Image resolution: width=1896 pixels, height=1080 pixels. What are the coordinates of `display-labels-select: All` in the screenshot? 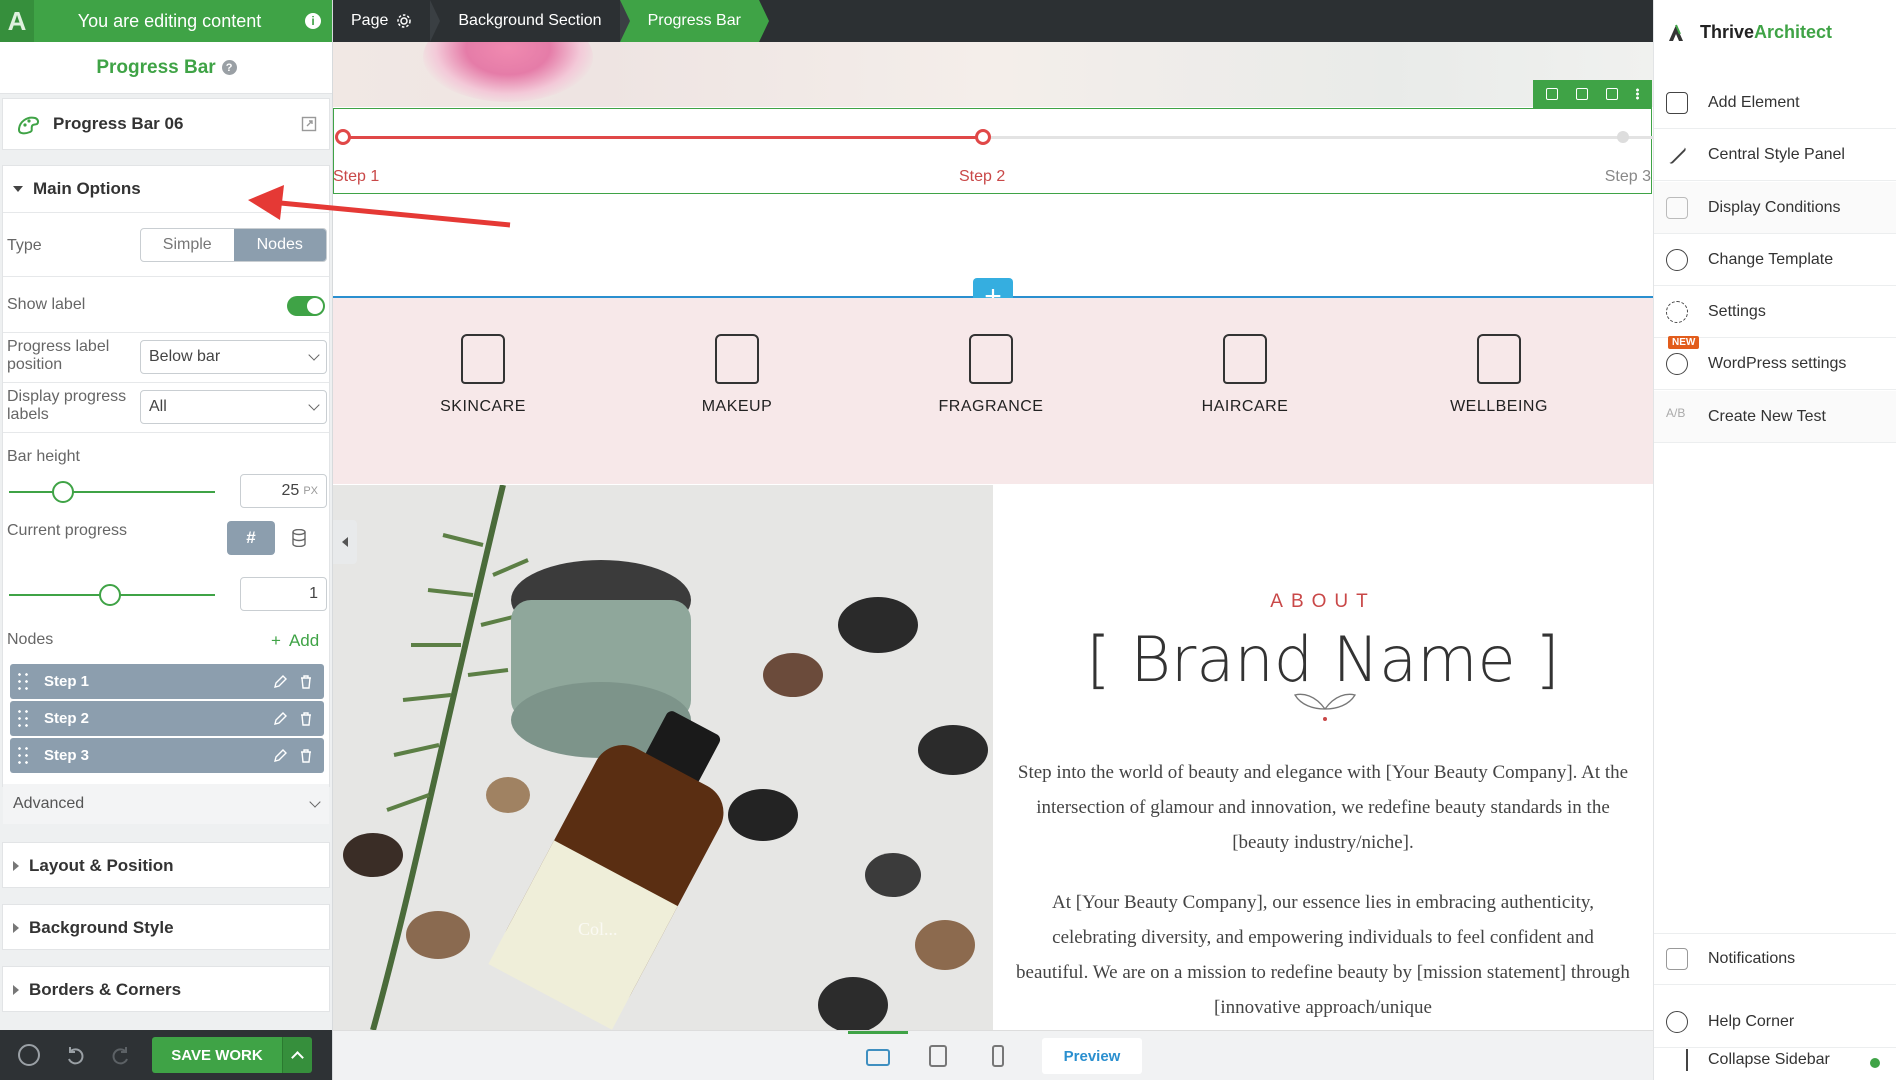 It's located at (233, 407).